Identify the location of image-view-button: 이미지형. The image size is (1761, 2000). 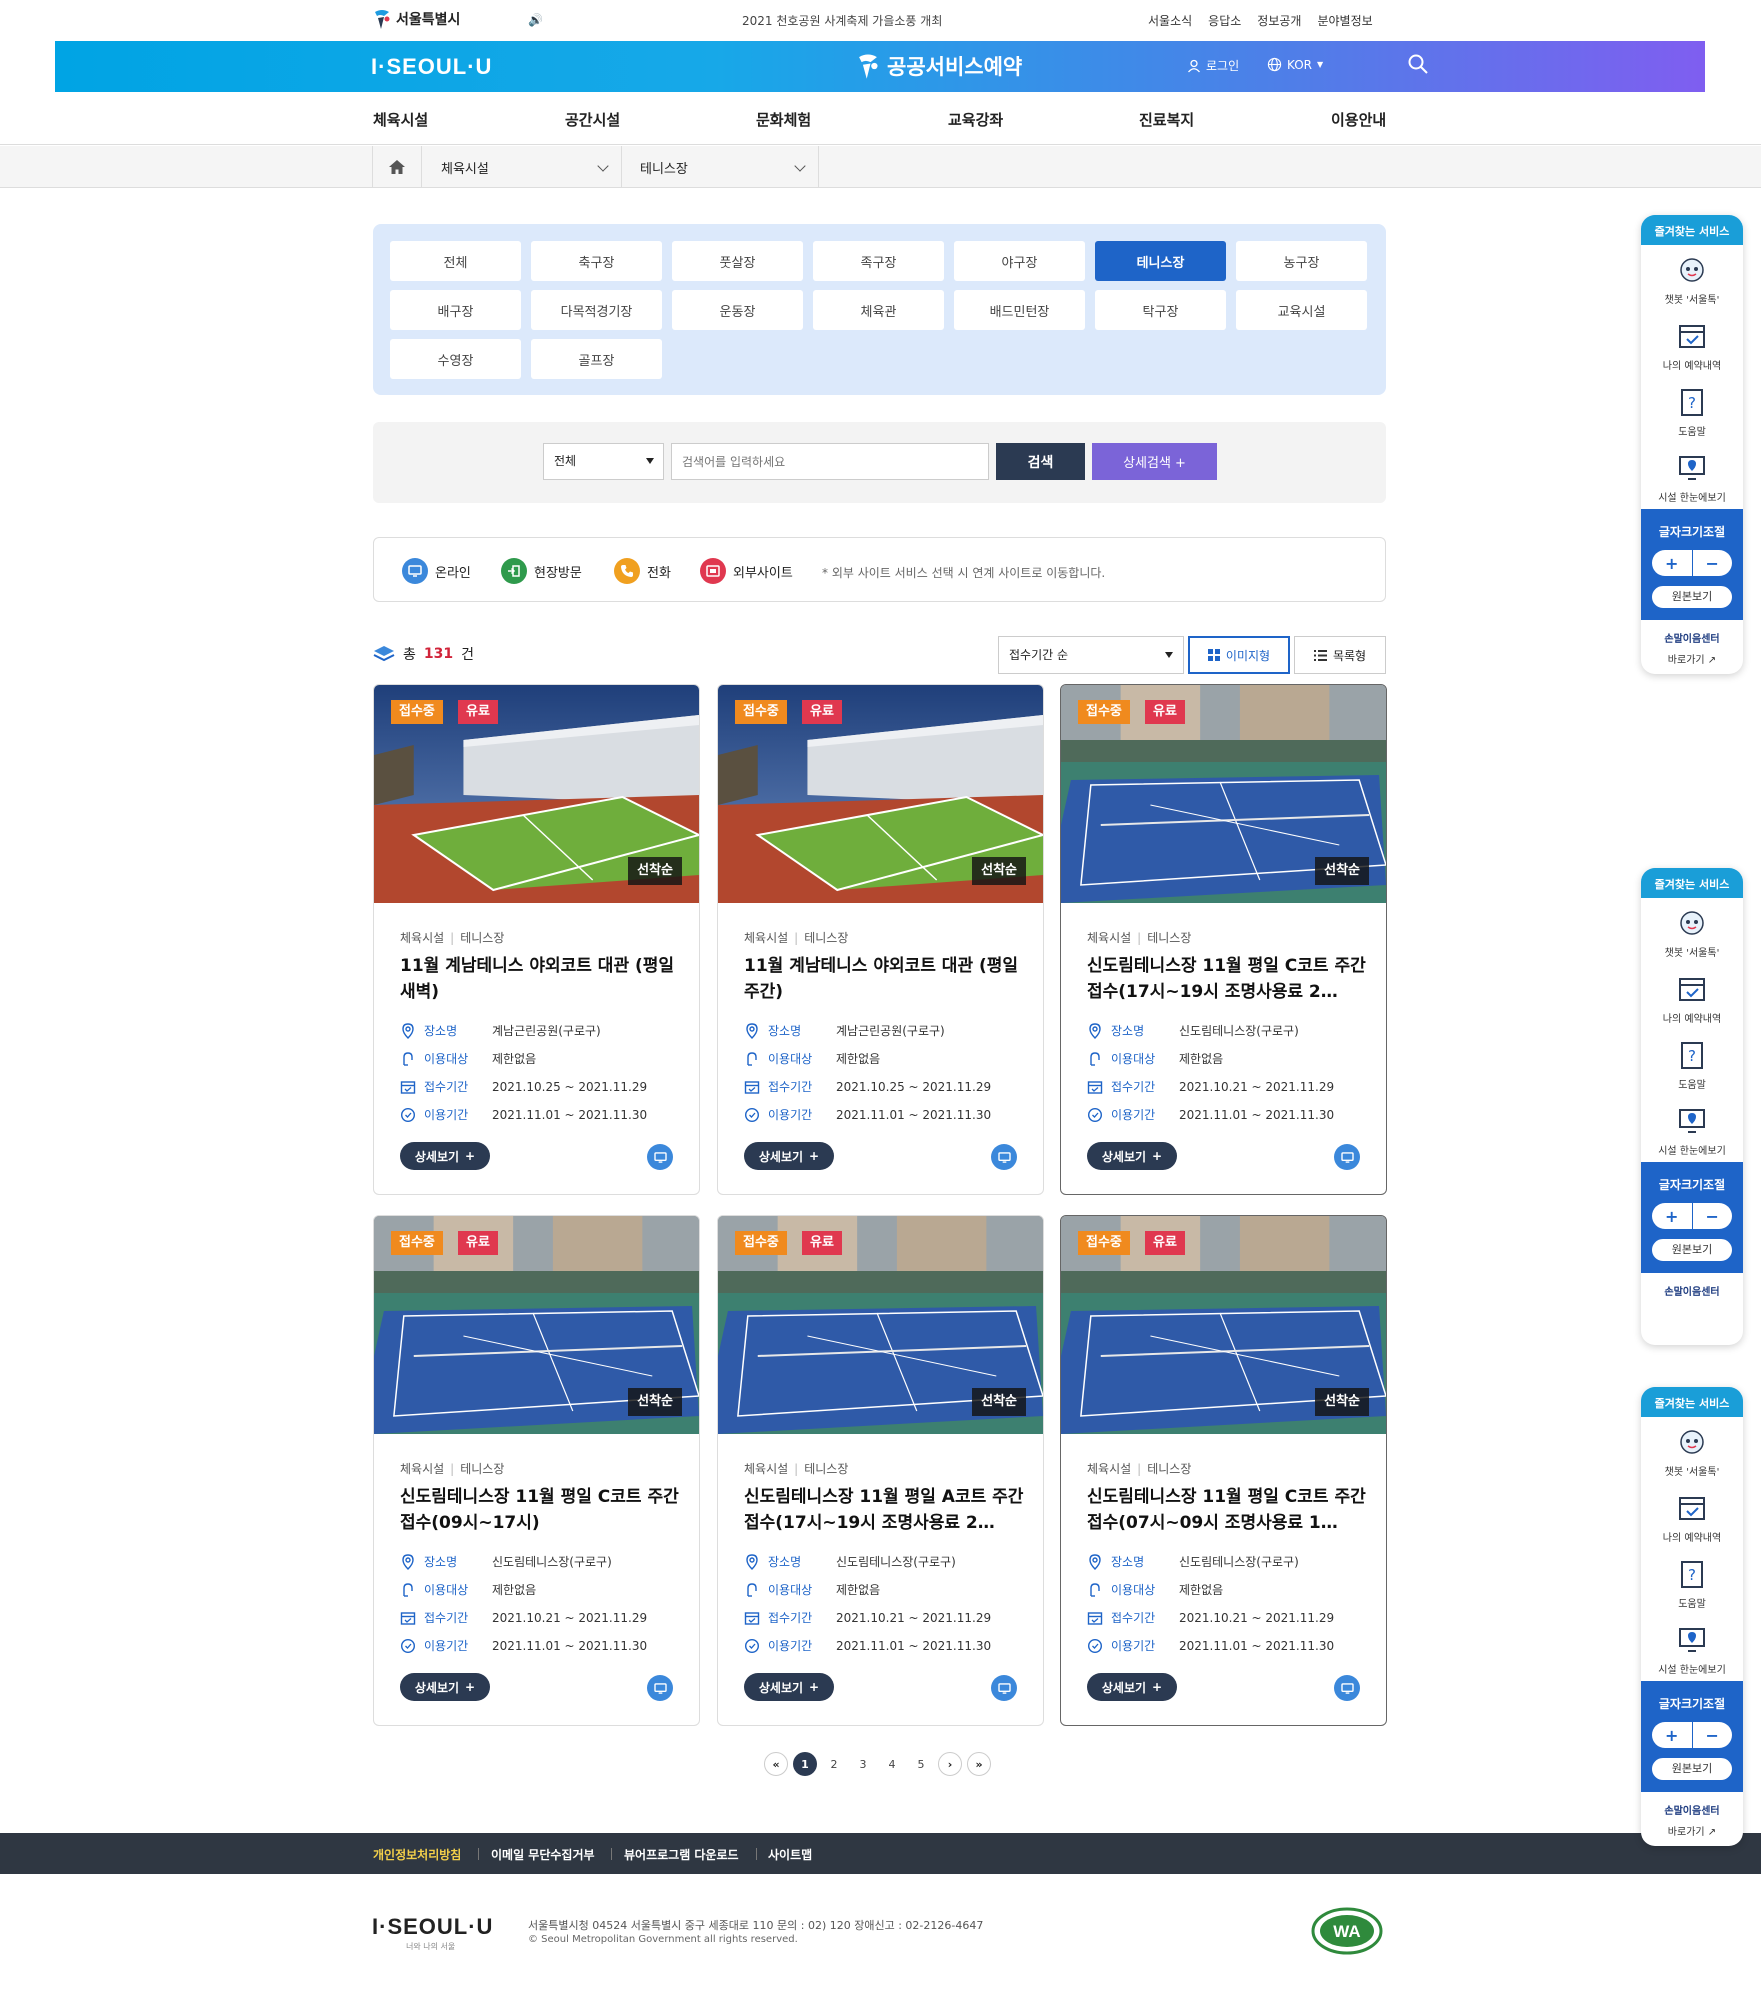
(1239, 655).